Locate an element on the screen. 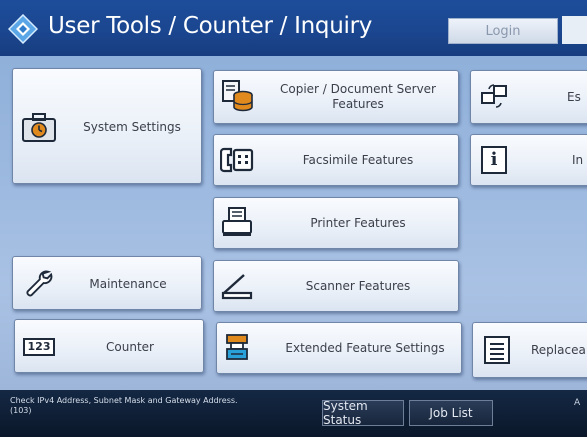 The image size is (587, 437). footer-edge-text: A is located at coordinates (577, 403).